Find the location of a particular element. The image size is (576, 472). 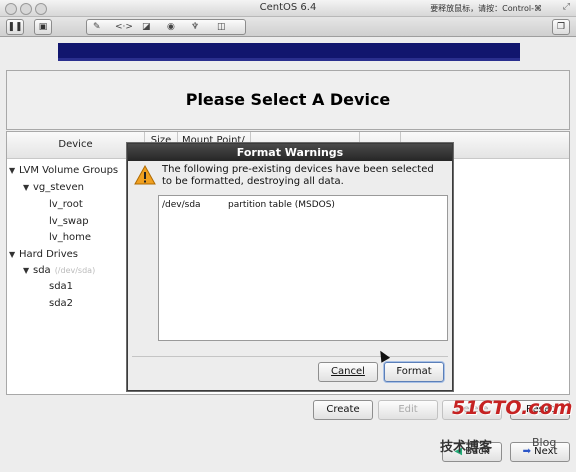

lock-icon: ◉ is located at coordinates (171, 27).